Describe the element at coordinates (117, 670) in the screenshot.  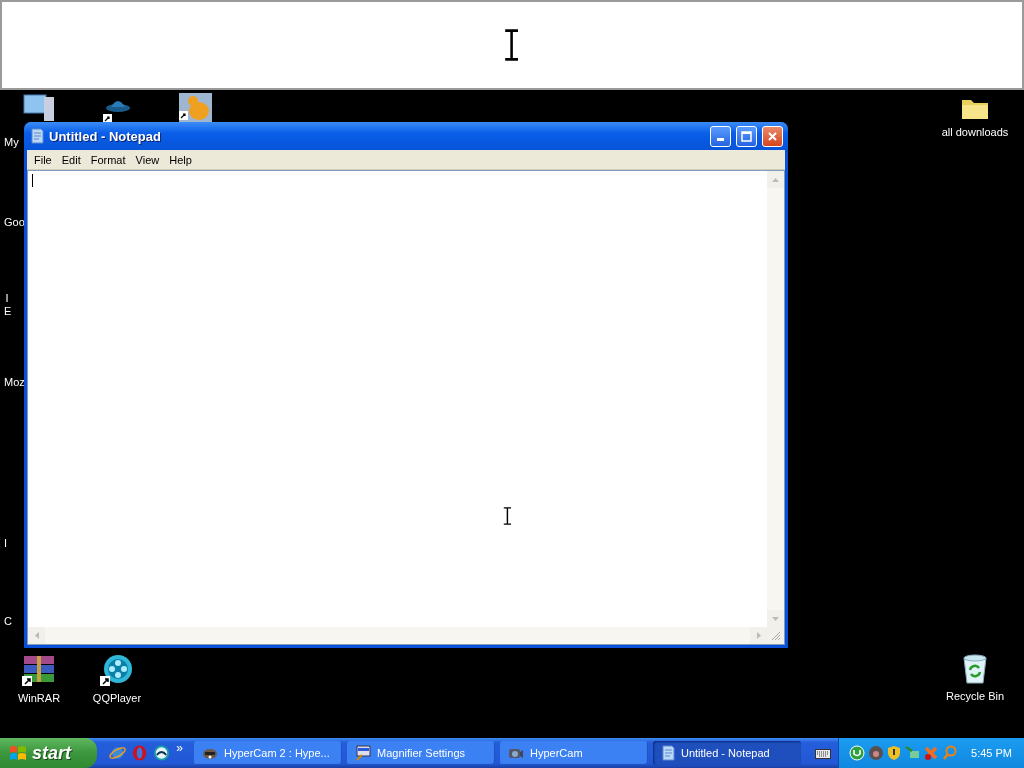
I see `film-reel-icon` at that location.